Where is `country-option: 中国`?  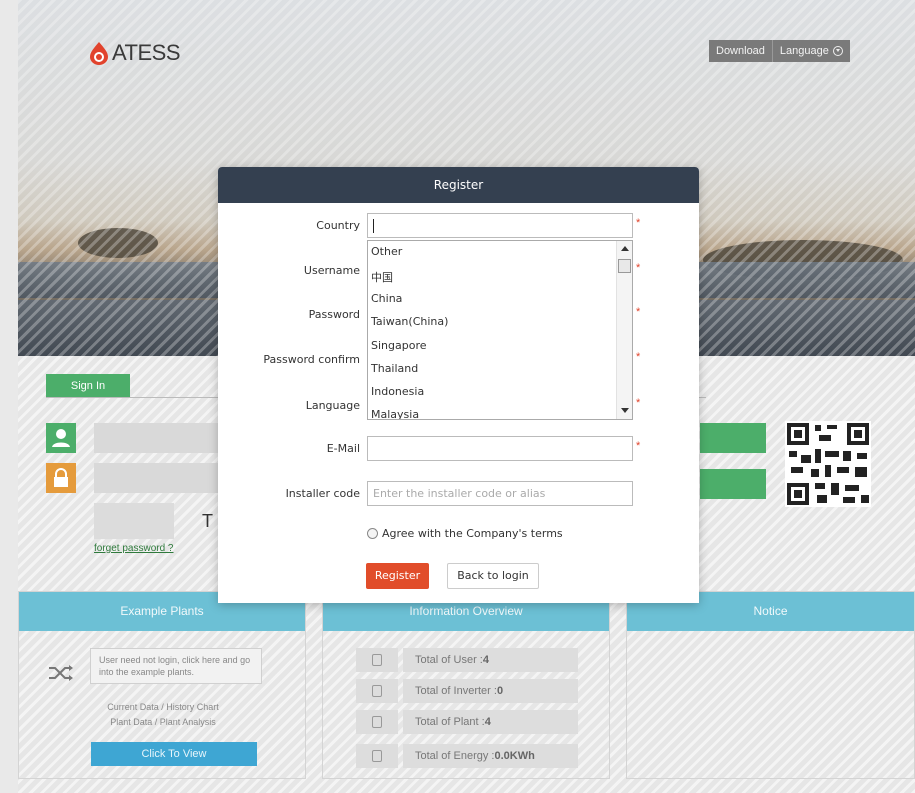 country-option: 中国 is located at coordinates (382, 277).